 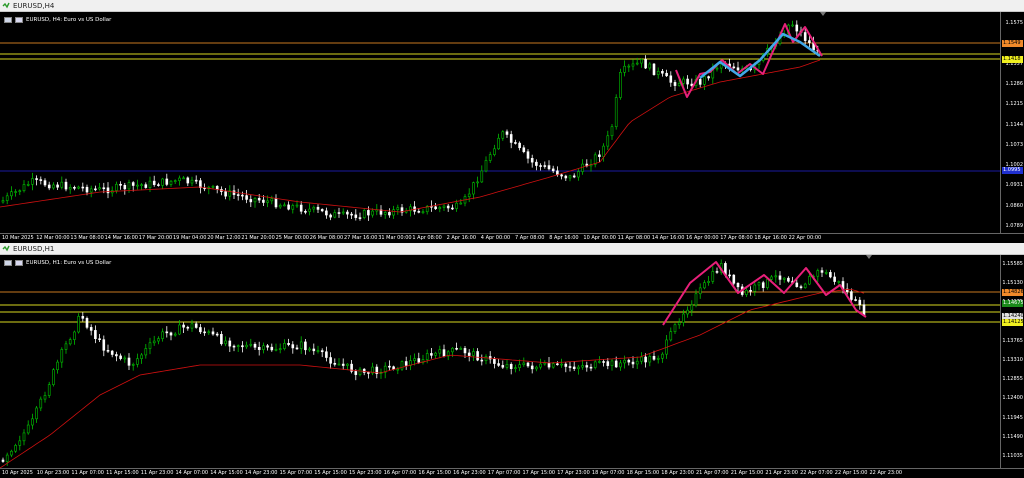 What do you see at coordinates (57, 19) in the screenshot?
I see `chart-header: EURUSD, H4: Euro vs US Dollar` at bounding box center [57, 19].